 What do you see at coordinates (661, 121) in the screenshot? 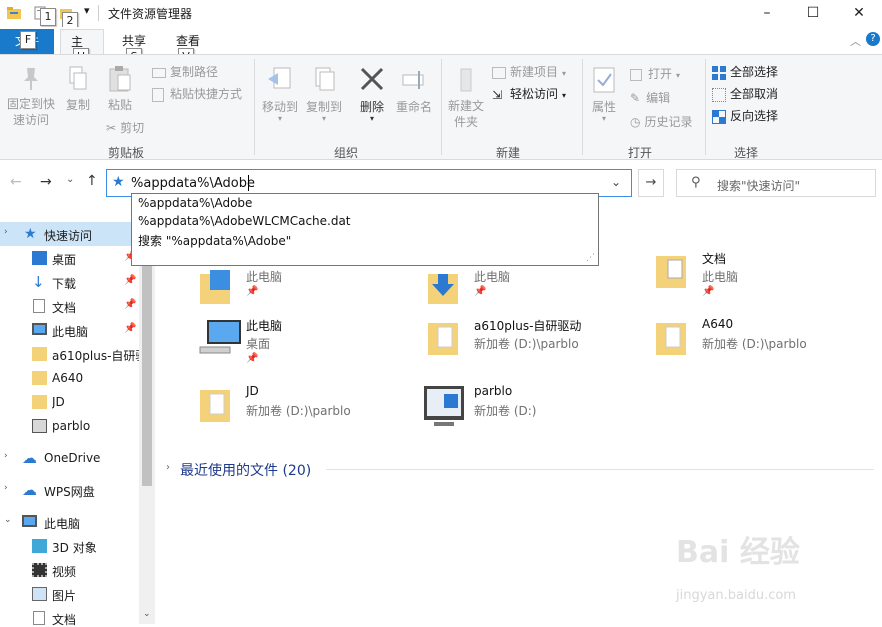
I see `history-button: ◷ 历史记录` at bounding box center [661, 121].